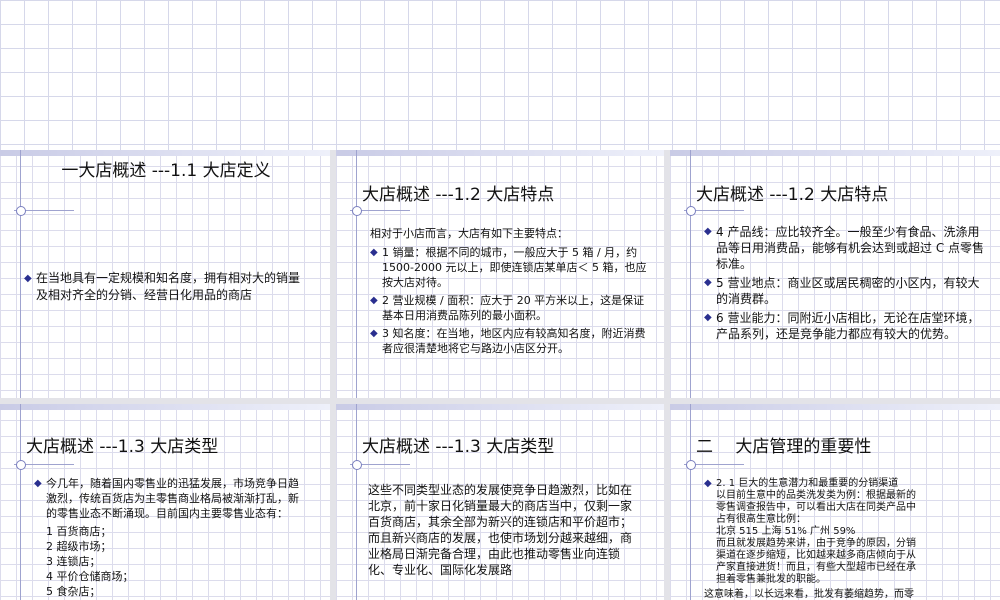  What do you see at coordinates (771, 579) in the screenshot?
I see `bullet-sub-line: 担着零售兼批发的职能。` at bounding box center [771, 579].